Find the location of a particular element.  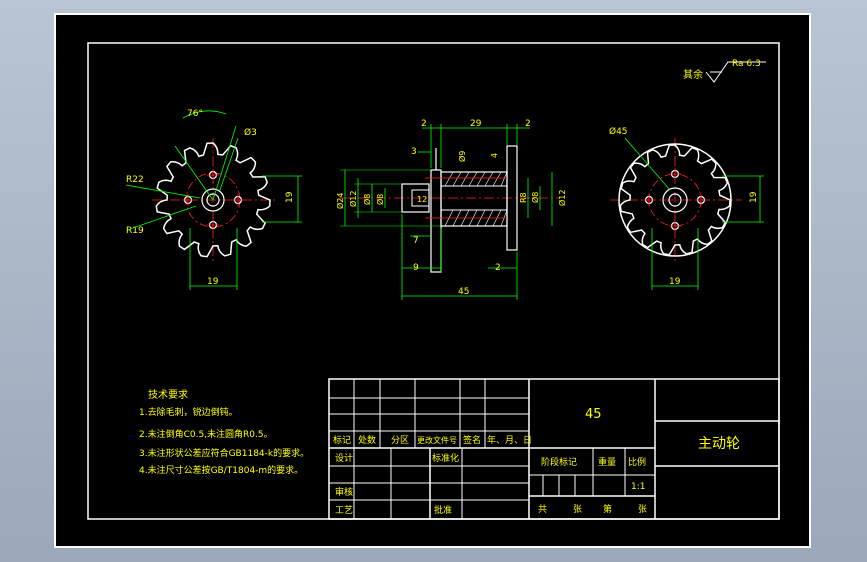

dim-angle: 76° is located at coordinates (195, 114).